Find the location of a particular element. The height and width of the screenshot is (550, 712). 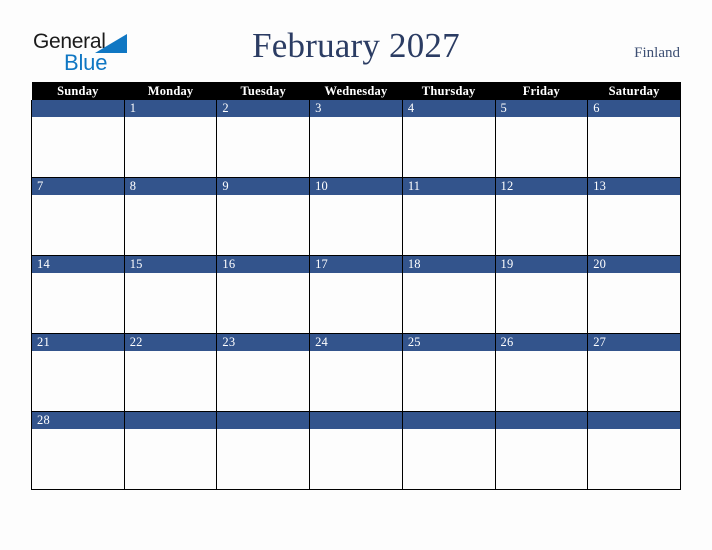

day-cell: 25 is located at coordinates (448, 372).